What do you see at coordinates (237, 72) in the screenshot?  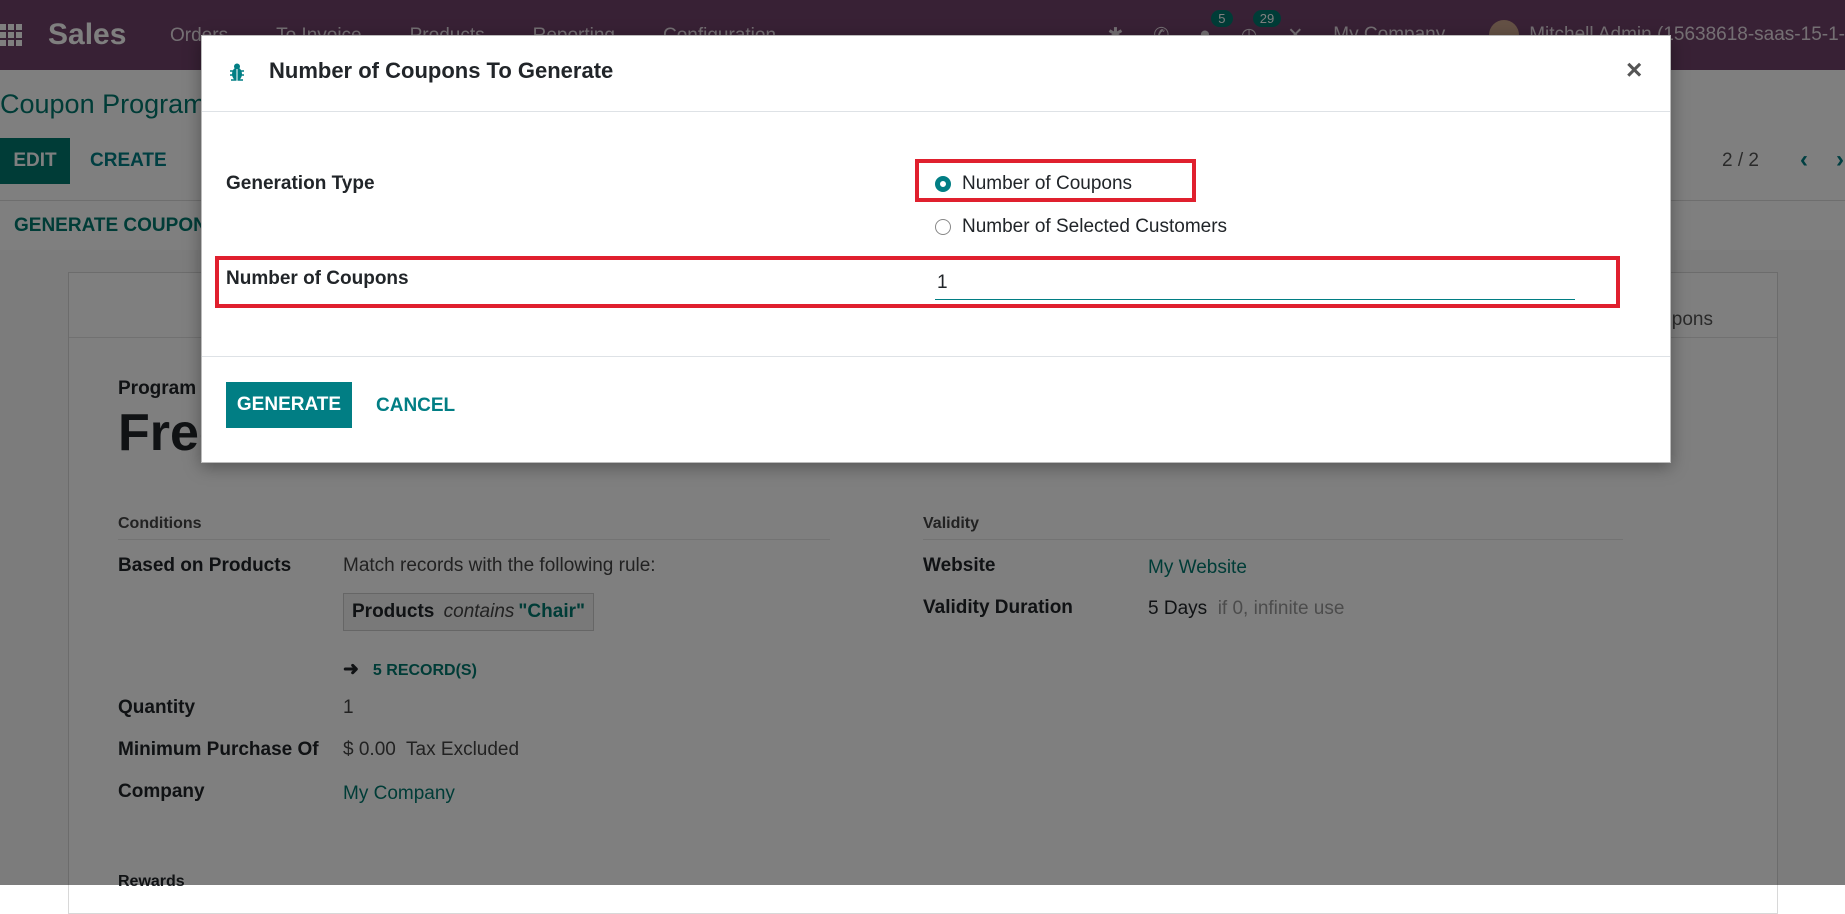 I see `bug-icon` at bounding box center [237, 72].